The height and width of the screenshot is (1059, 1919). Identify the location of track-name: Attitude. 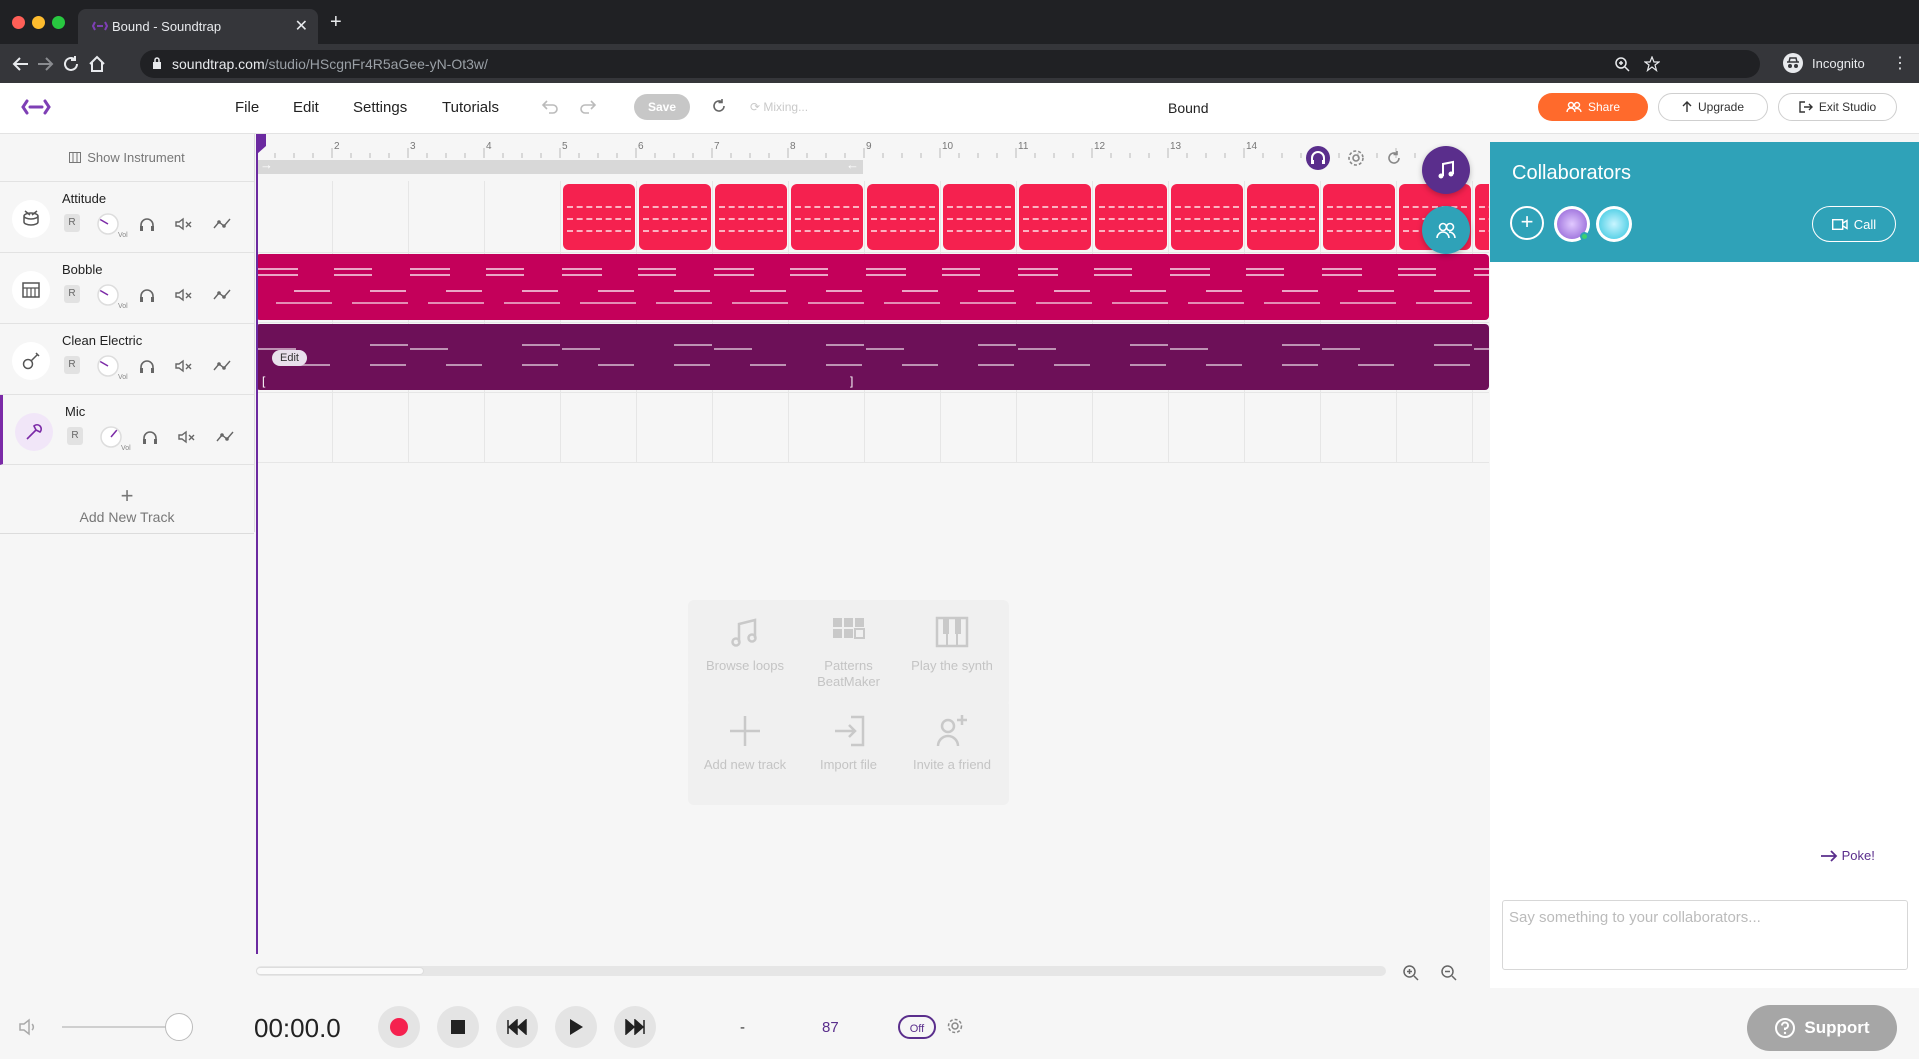
(84, 198).